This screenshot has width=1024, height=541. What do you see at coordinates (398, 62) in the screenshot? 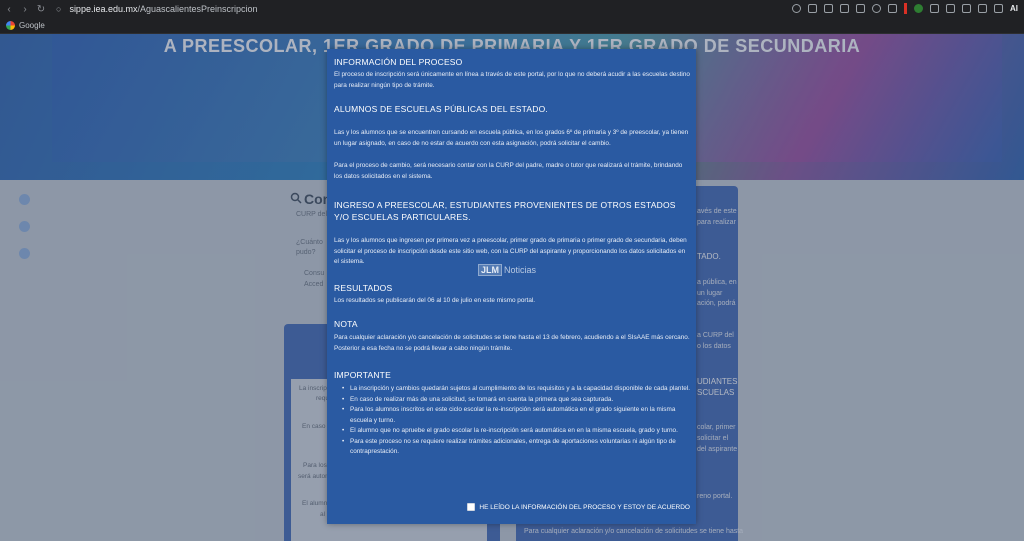
I see `heading-informacion: INFORMACIÓN DEL PROCESO` at bounding box center [398, 62].